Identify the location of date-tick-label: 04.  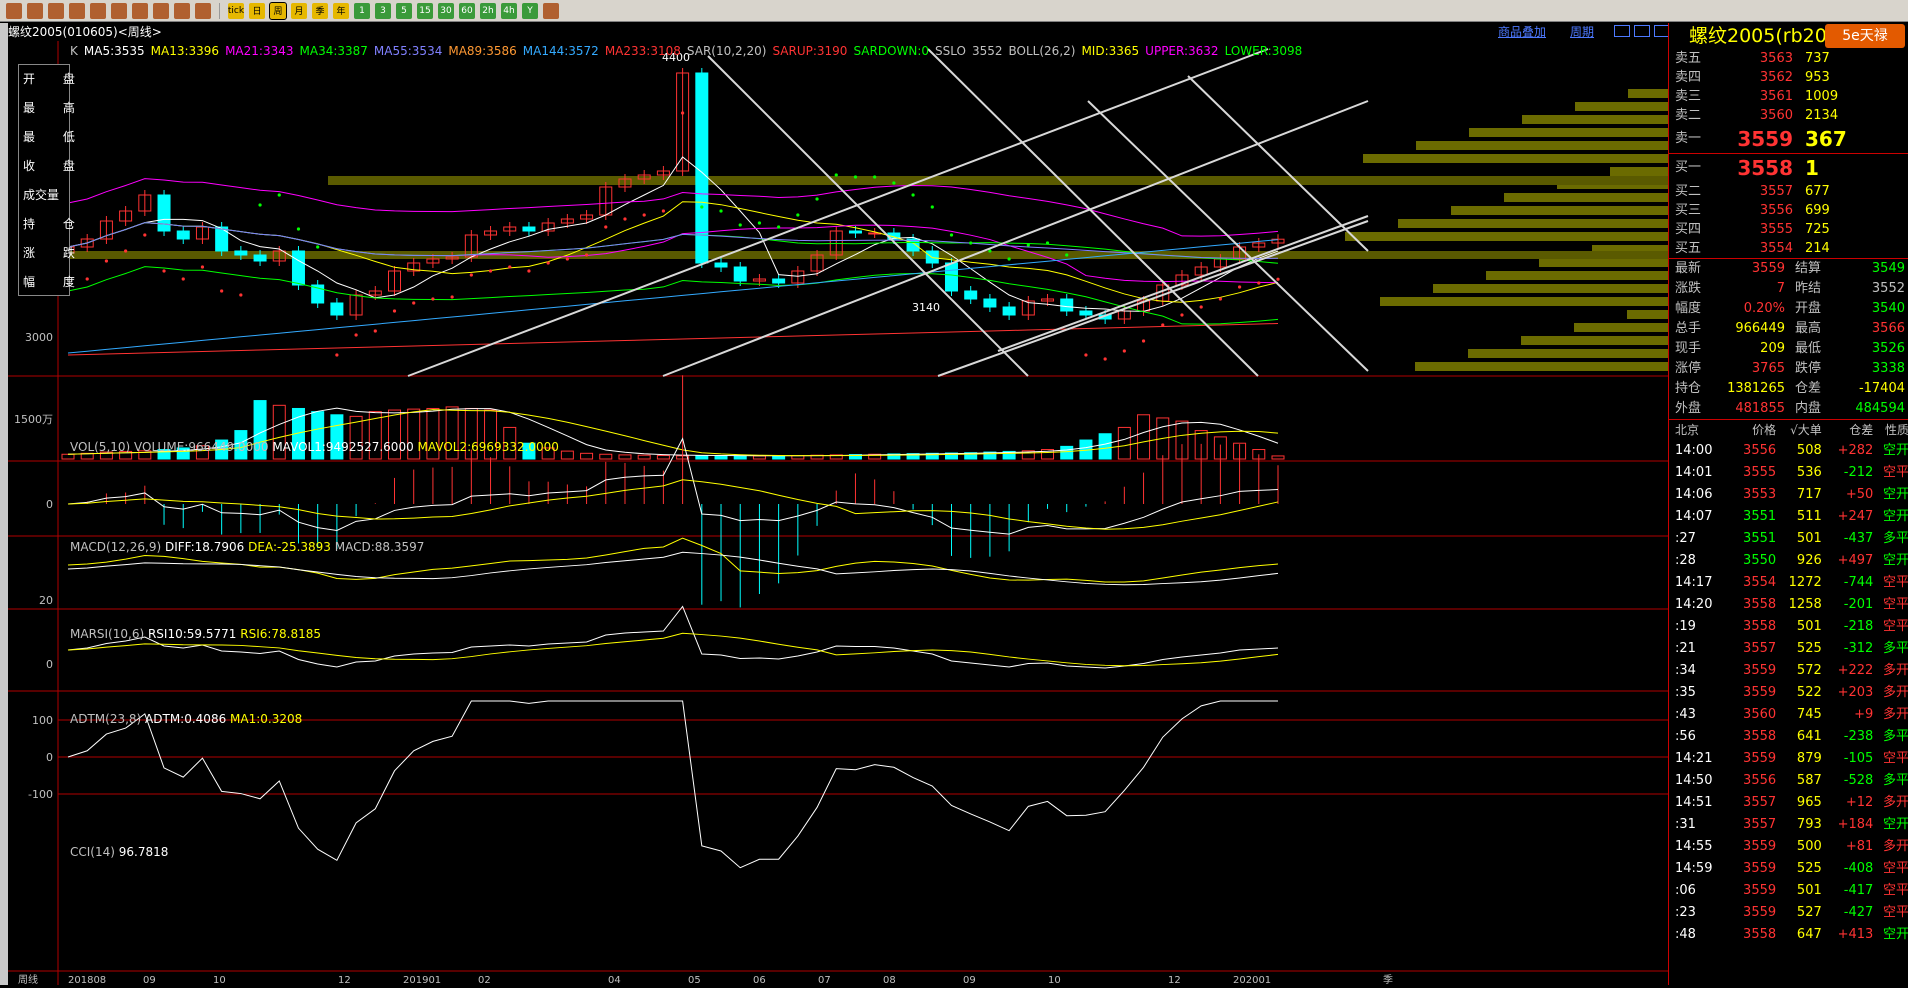
(614, 980).